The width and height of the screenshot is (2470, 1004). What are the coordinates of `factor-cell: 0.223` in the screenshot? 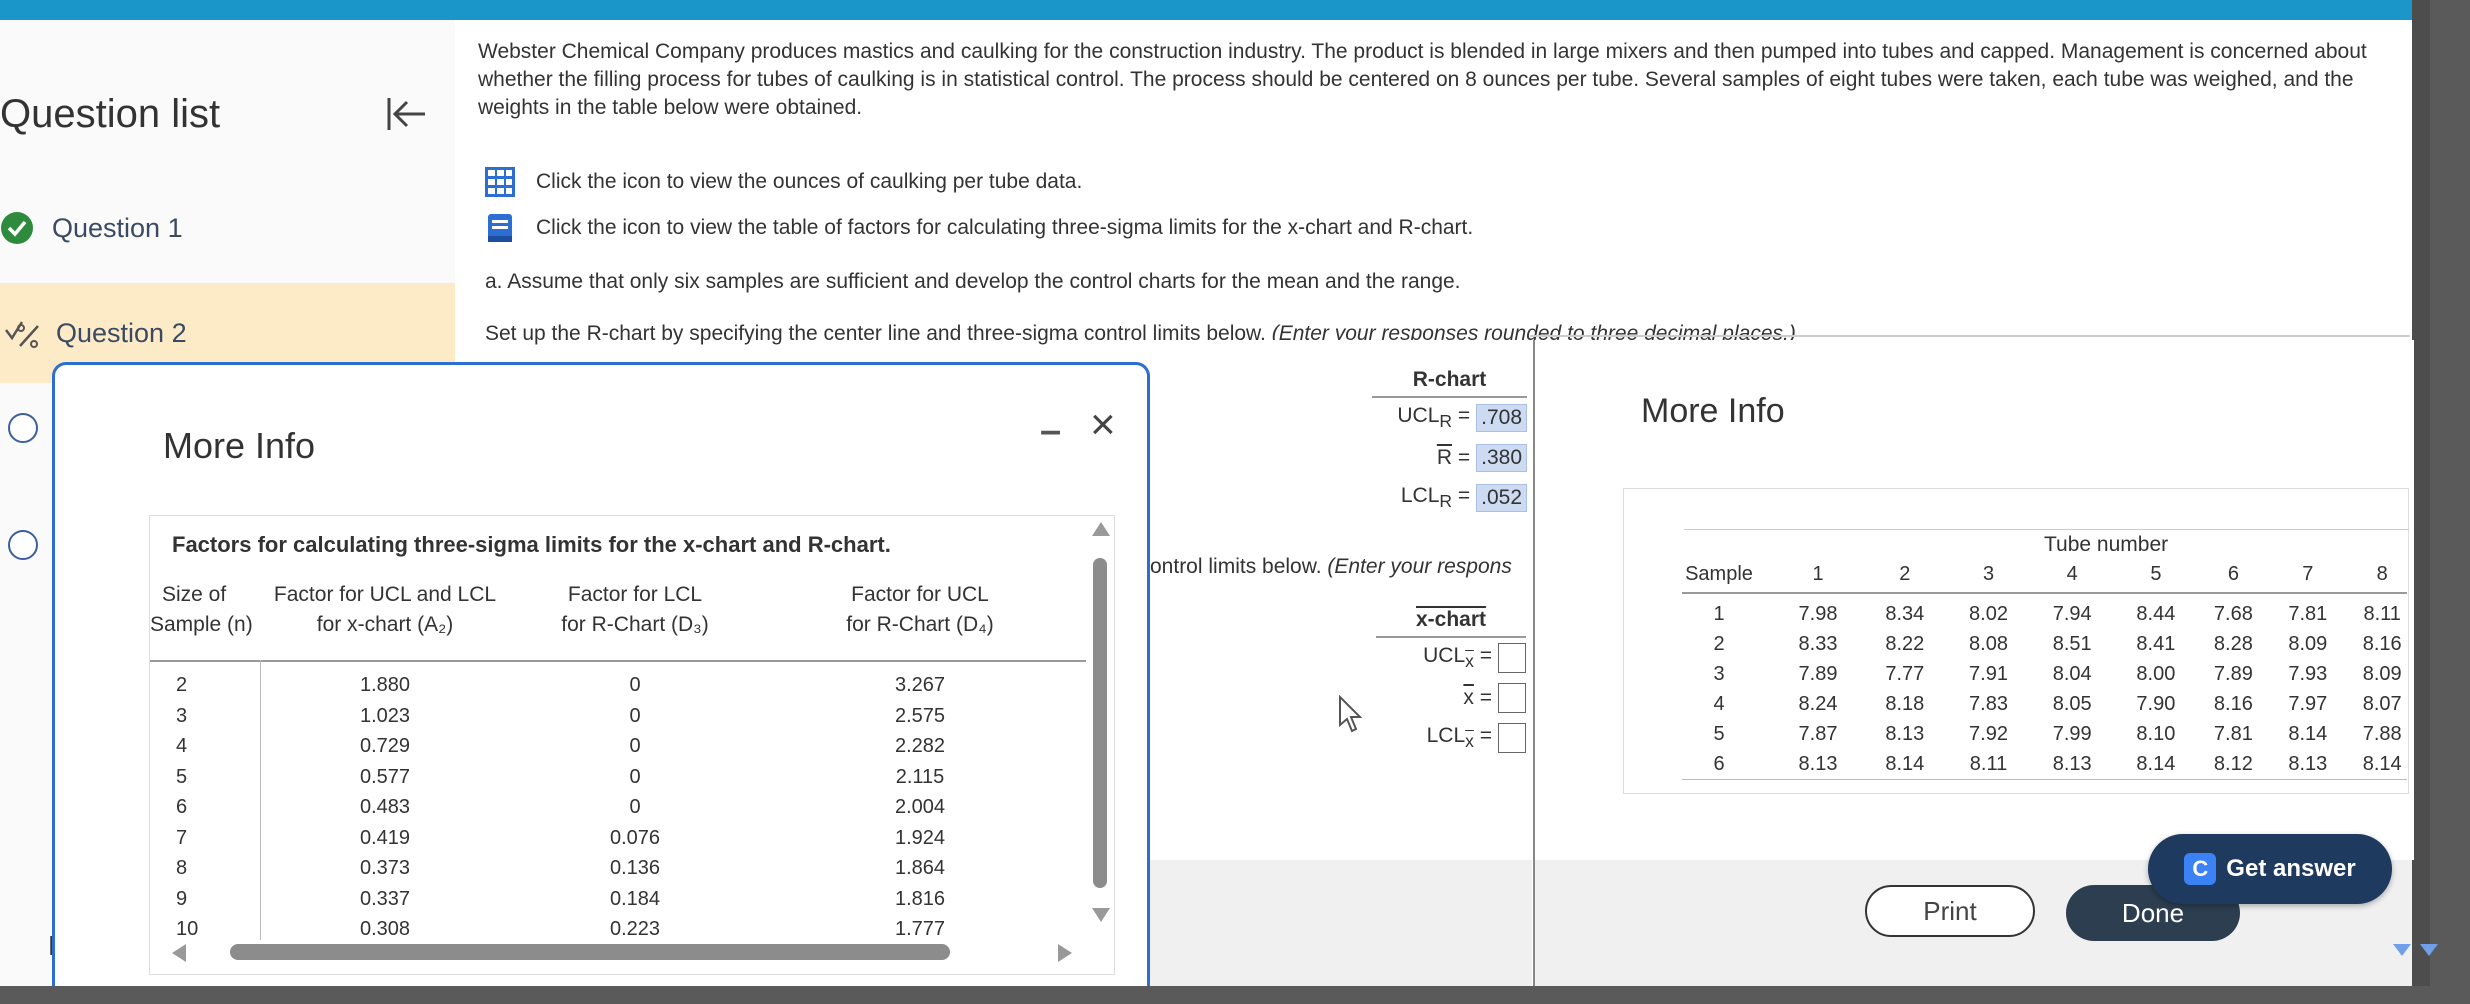 It's located at (635, 929).